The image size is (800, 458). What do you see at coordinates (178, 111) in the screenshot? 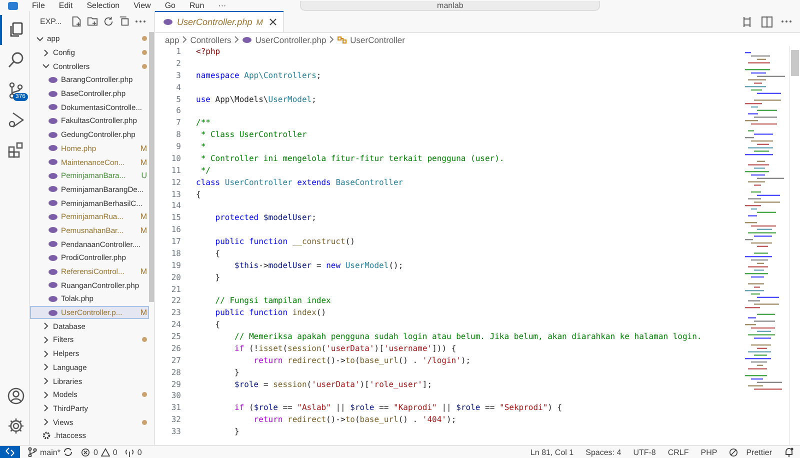
I see `line-number: 6` at bounding box center [178, 111].